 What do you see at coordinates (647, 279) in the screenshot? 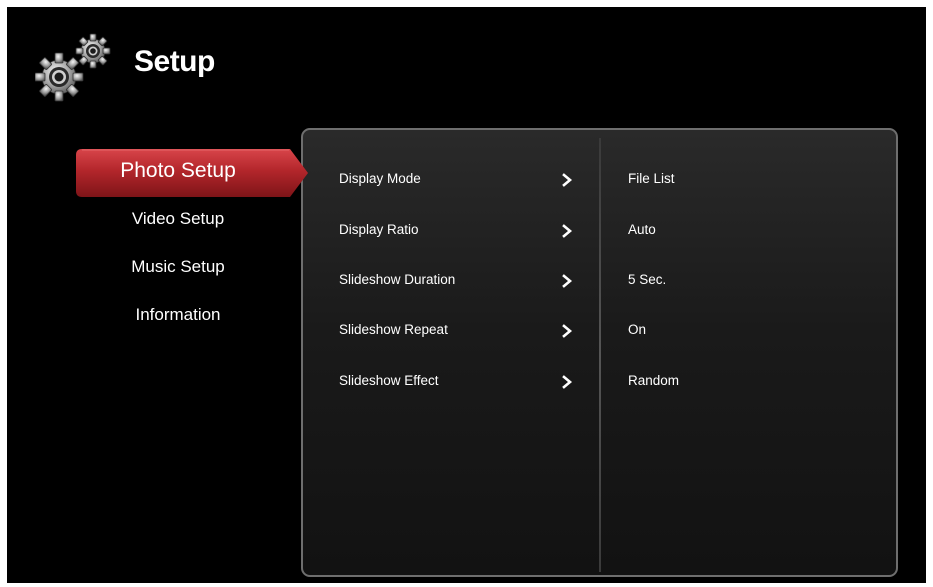
I see `setting-value: 5 Sec.` at bounding box center [647, 279].